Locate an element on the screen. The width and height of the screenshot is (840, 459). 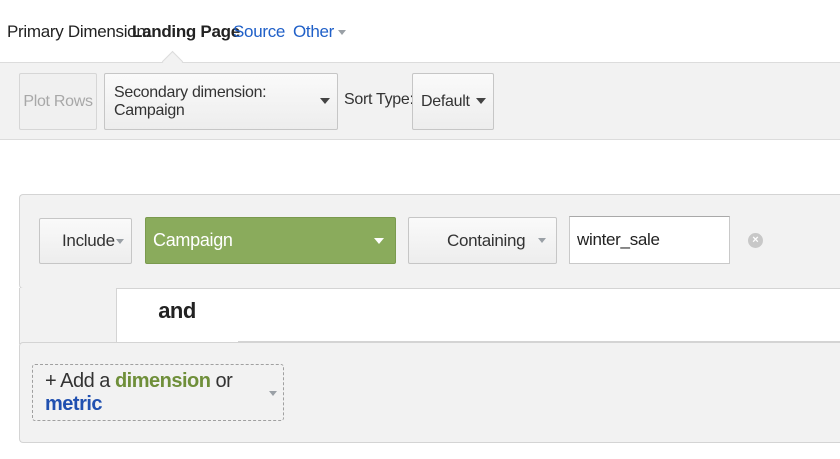
add-dimension-or-metric-button: + Add a dimension or metric is located at coordinates (158, 392).